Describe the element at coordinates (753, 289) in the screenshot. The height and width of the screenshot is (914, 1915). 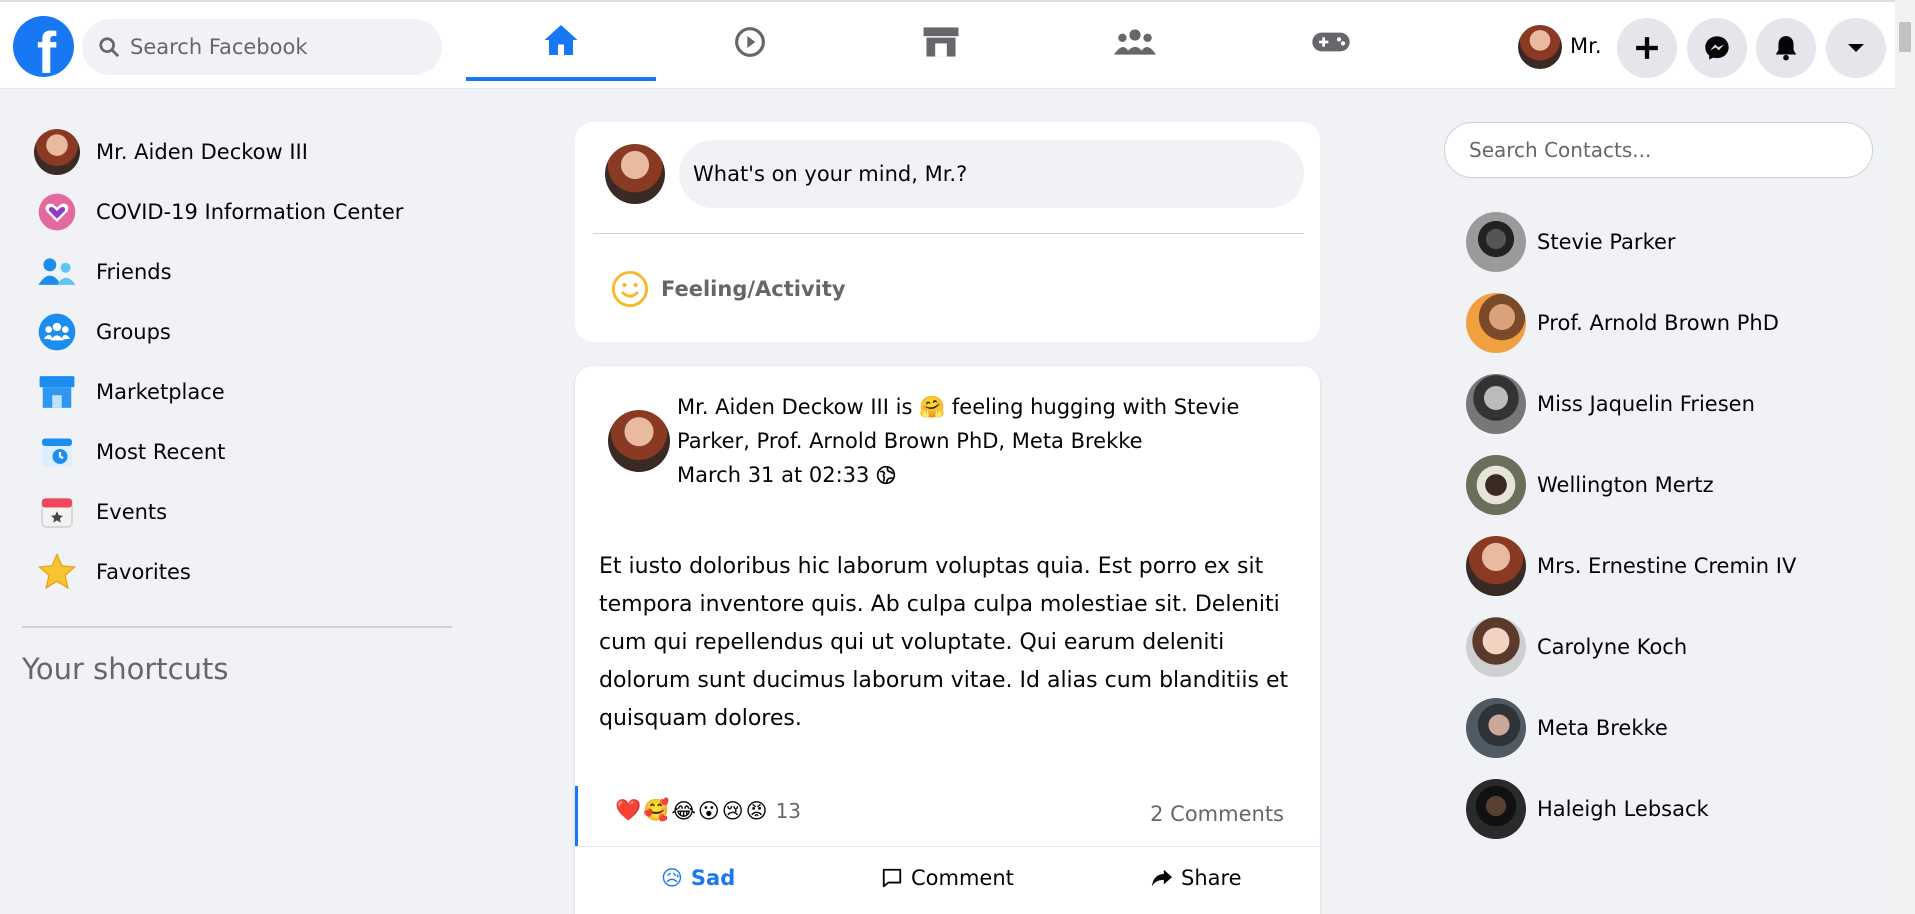
I see `feeling-activity-label: Feeling/Activity` at that location.